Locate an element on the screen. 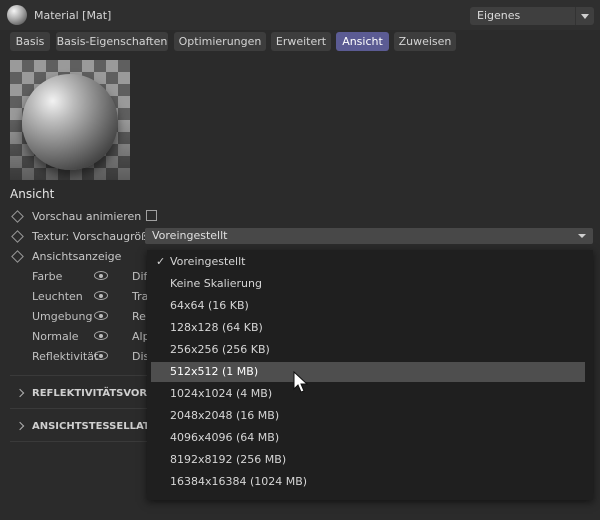 The image size is (600, 520). menu-item-256: 256x256 (256 KB) is located at coordinates (368, 350).